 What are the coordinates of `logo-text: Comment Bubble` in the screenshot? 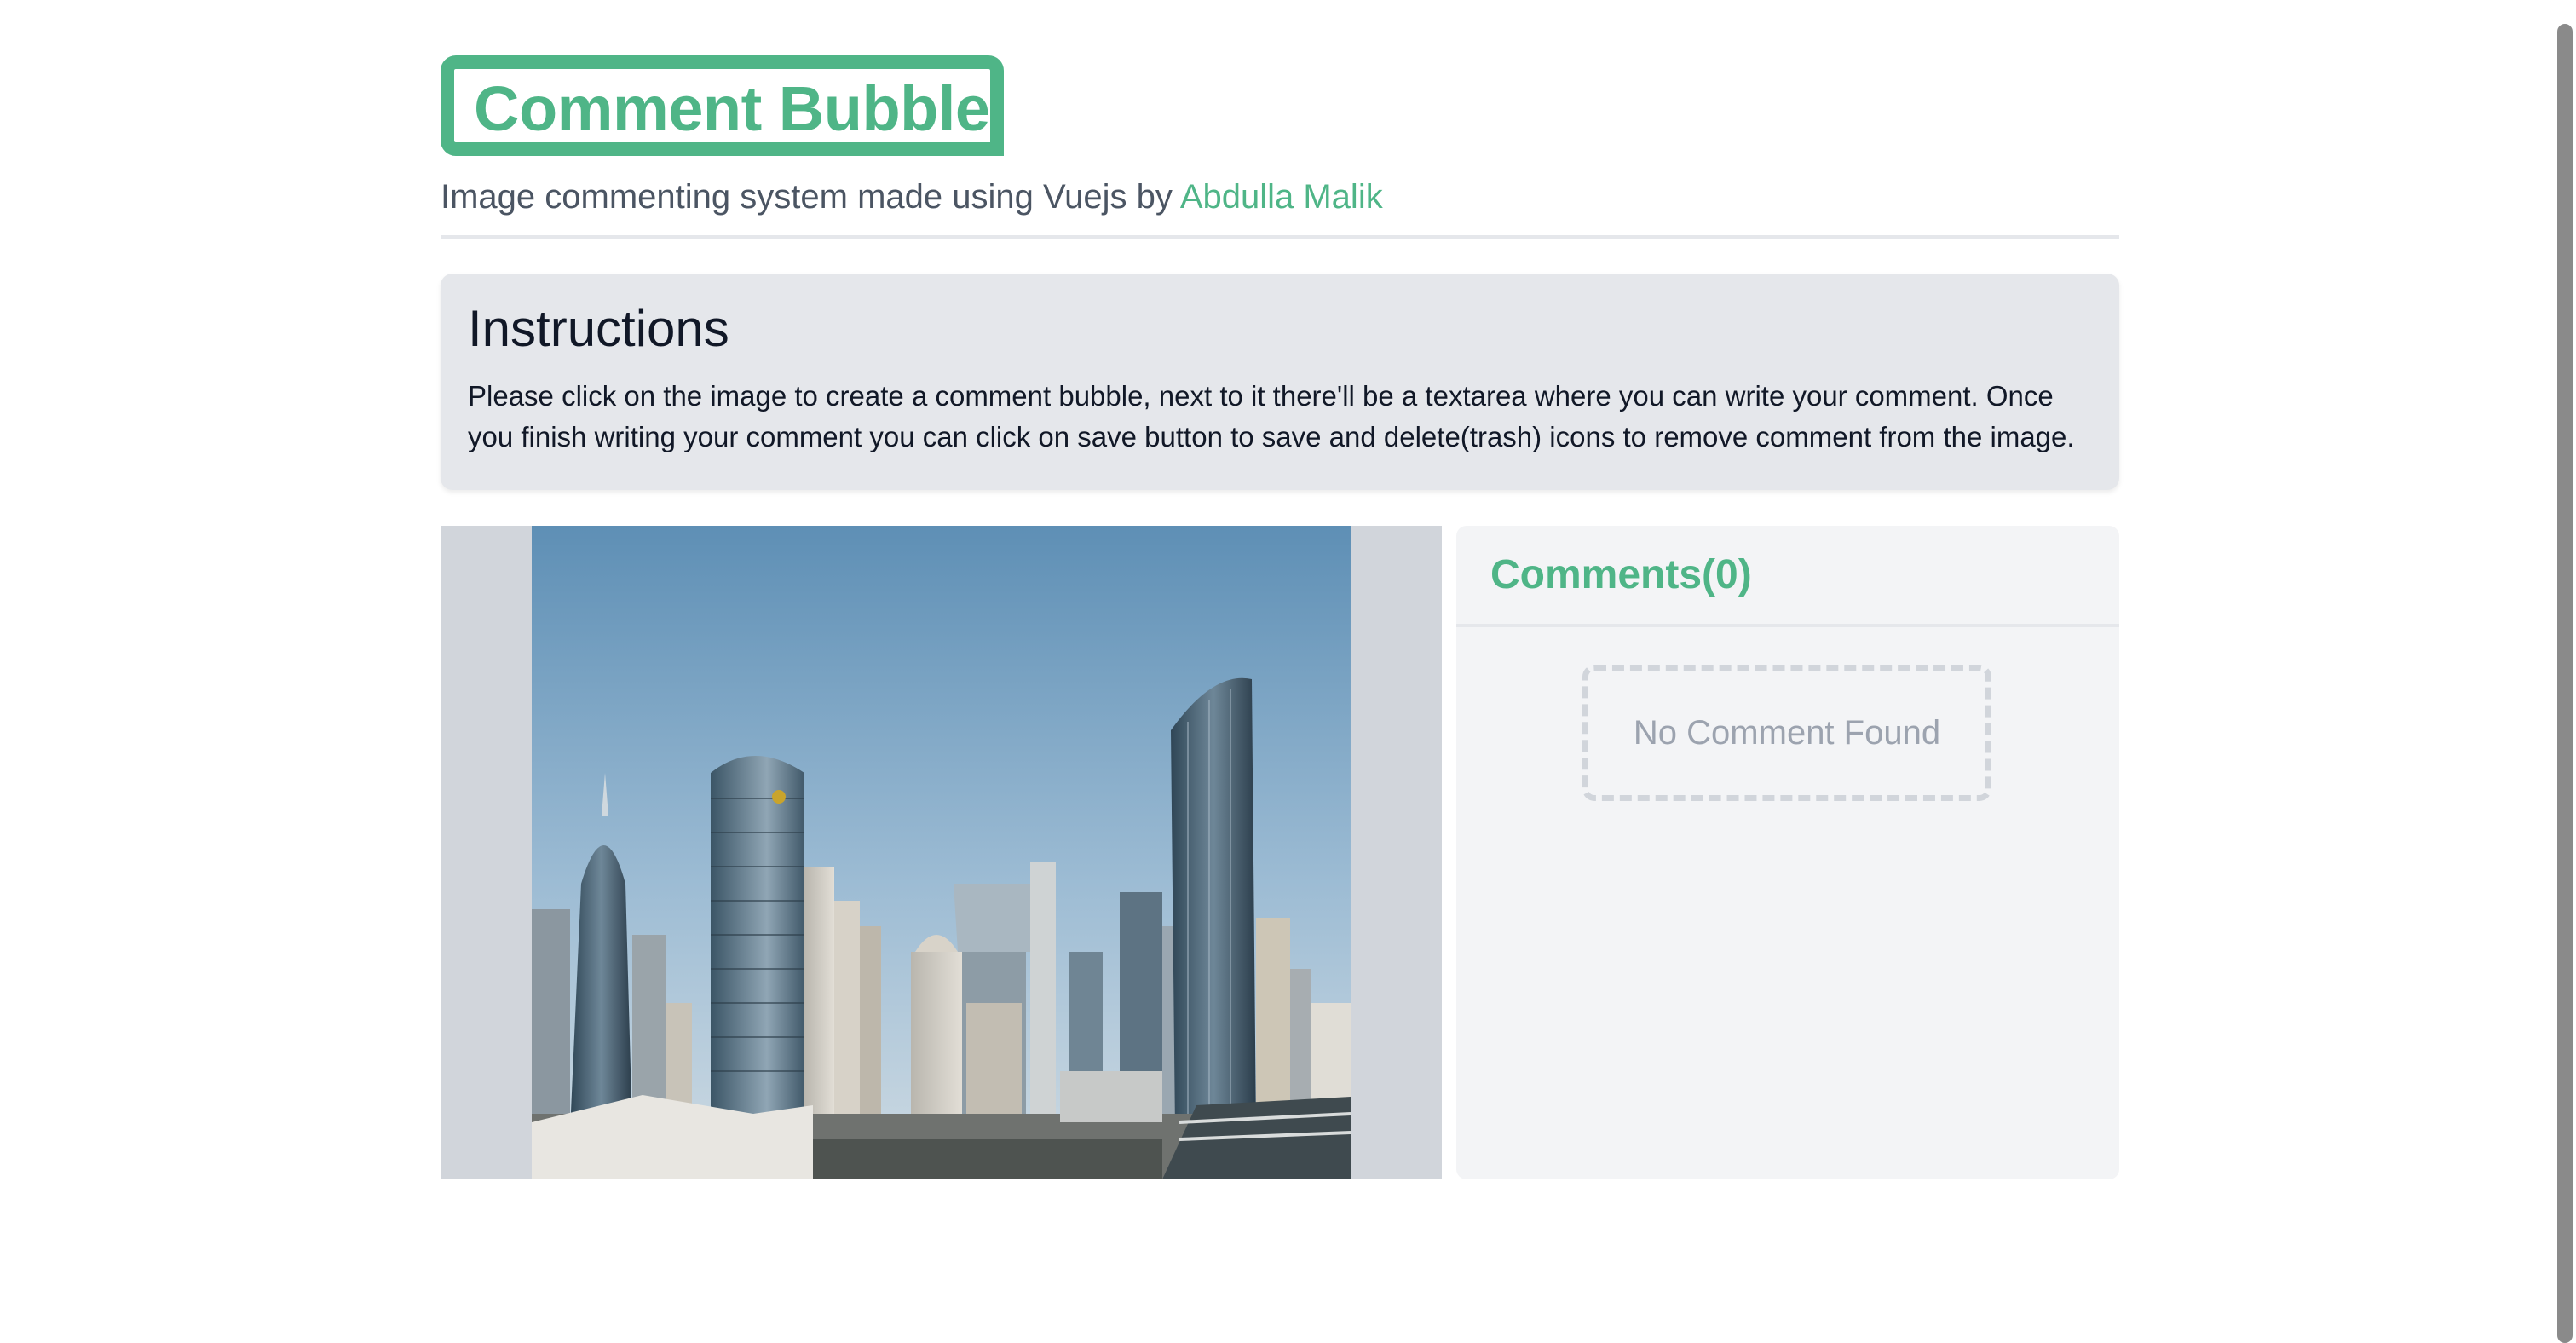 It's located at (732, 108).